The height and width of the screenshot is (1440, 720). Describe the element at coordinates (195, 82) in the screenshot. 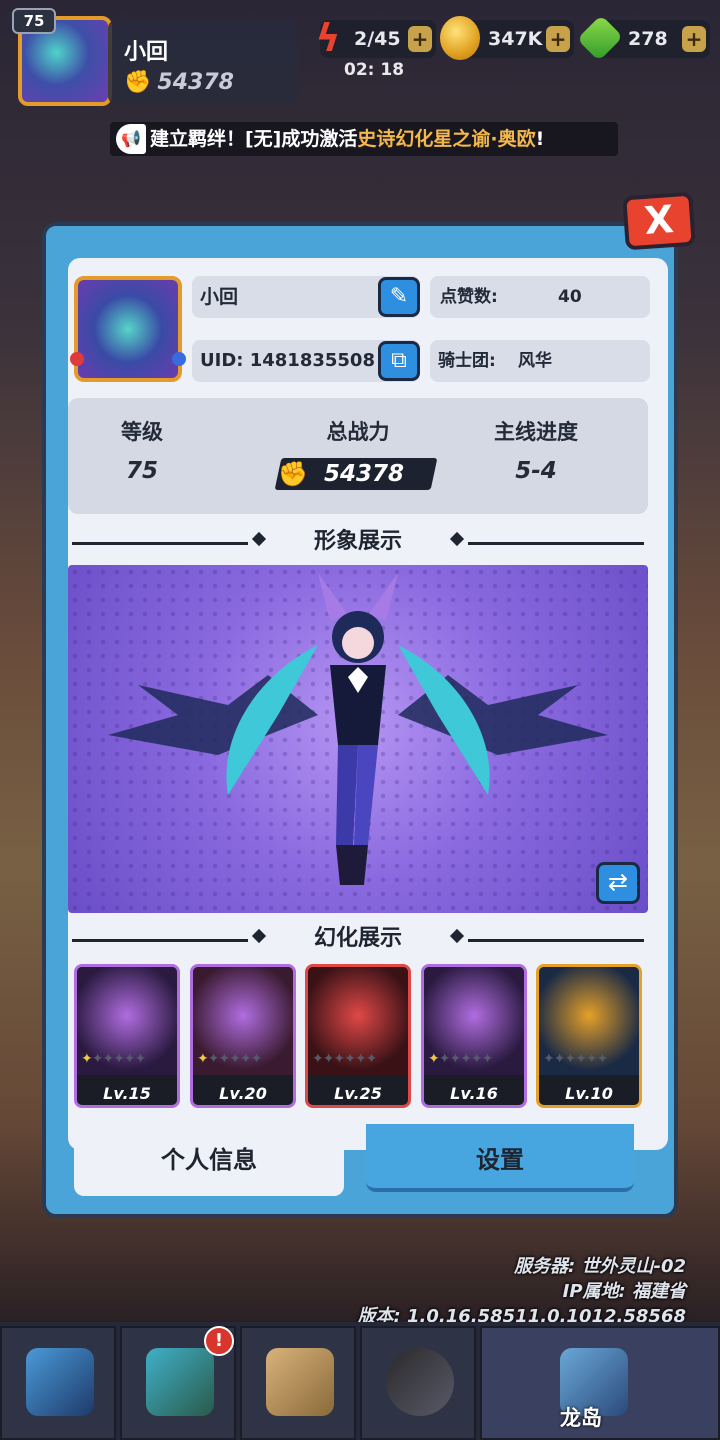

I see `player-power-value: 54378` at that location.